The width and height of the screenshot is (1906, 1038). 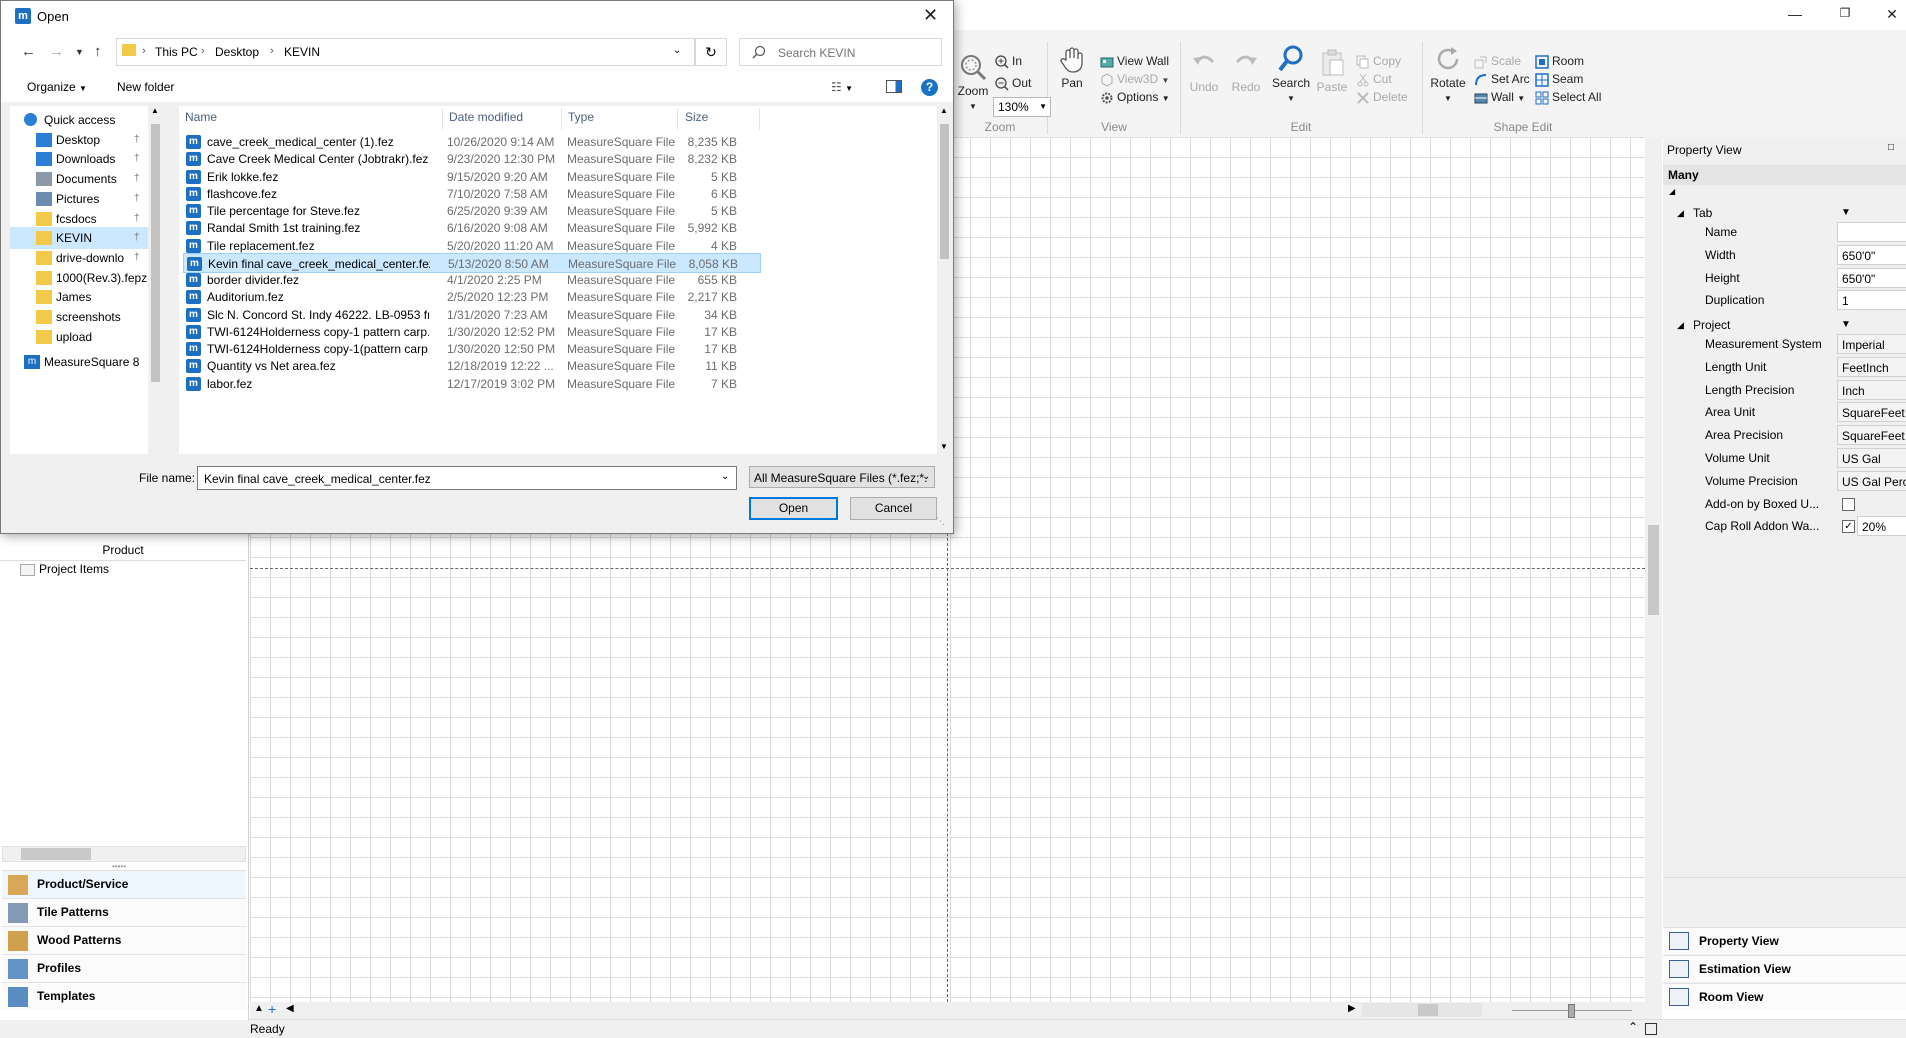 What do you see at coordinates (1559, 61) in the screenshot?
I see `room-button: Room` at bounding box center [1559, 61].